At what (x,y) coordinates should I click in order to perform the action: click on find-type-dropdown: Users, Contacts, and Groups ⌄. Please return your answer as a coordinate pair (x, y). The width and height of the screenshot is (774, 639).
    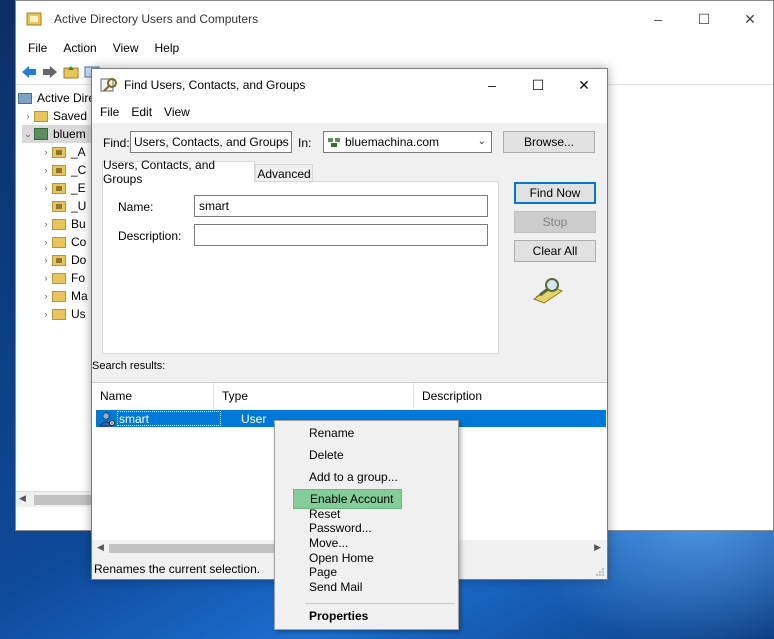
    Looking at the image, I should click on (211, 142).